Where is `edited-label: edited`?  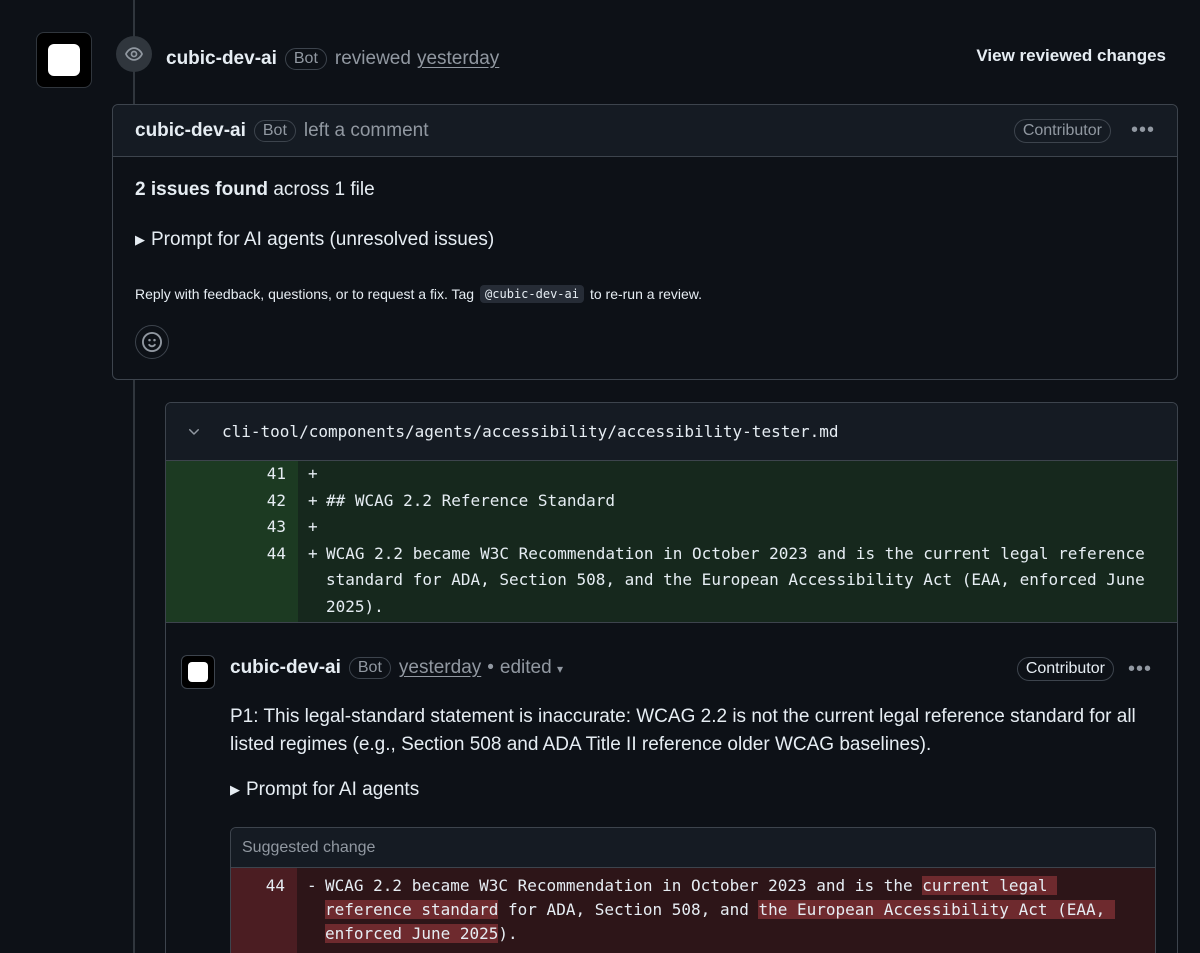 edited-label: edited is located at coordinates (525, 667).